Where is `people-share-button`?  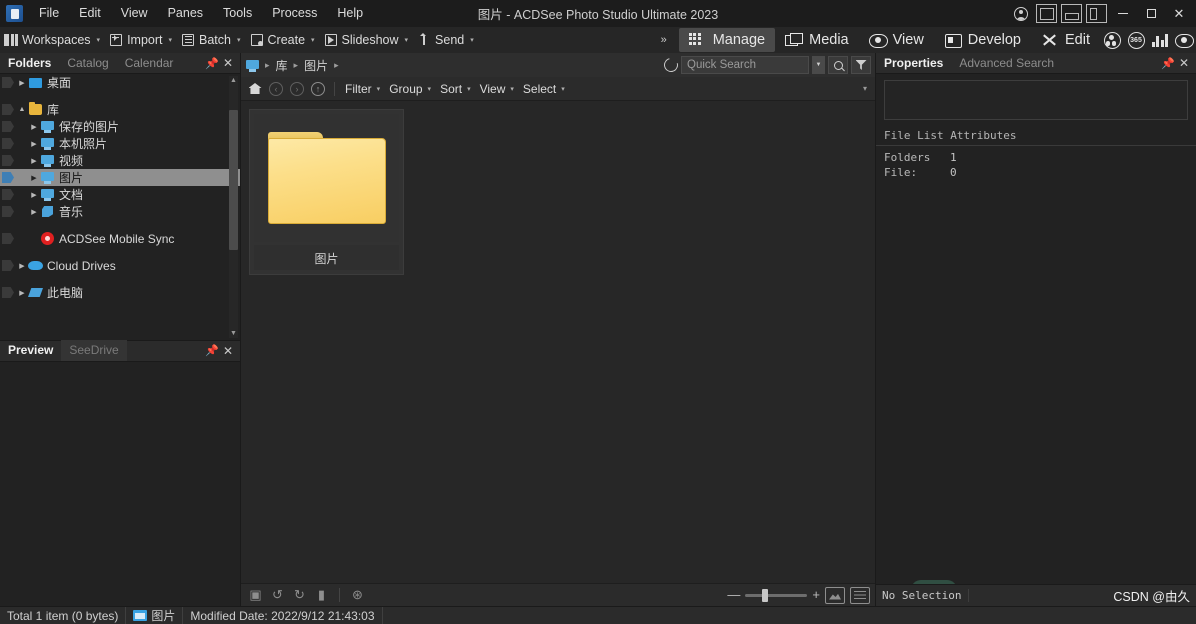
people-share-button is located at coordinates (1112, 40).